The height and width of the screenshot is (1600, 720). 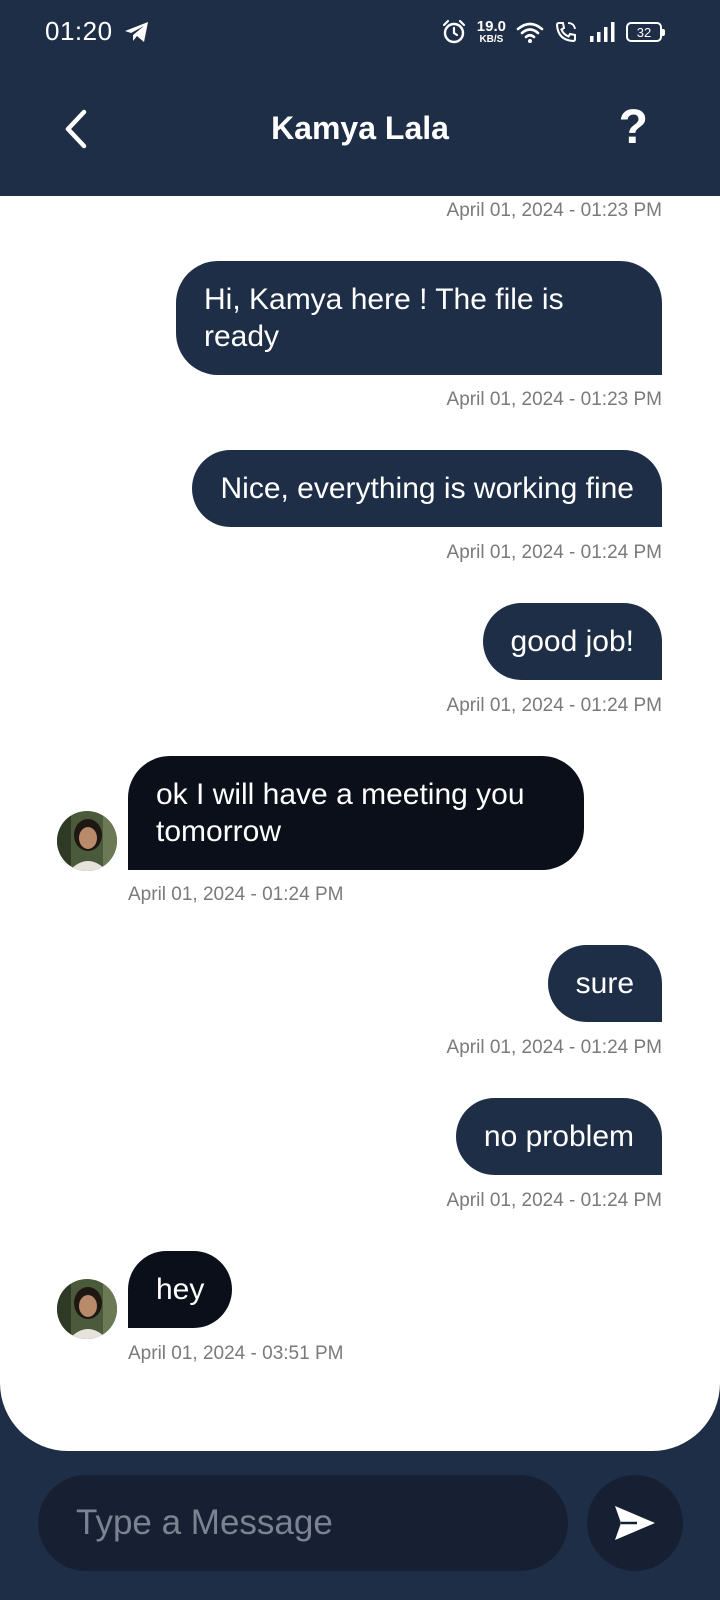 What do you see at coordinates (236, 1353) in the screenshot?
I see `message-timestamp: April 01, 2024 - 03:51 PM` at bounding box center [236, 1353].